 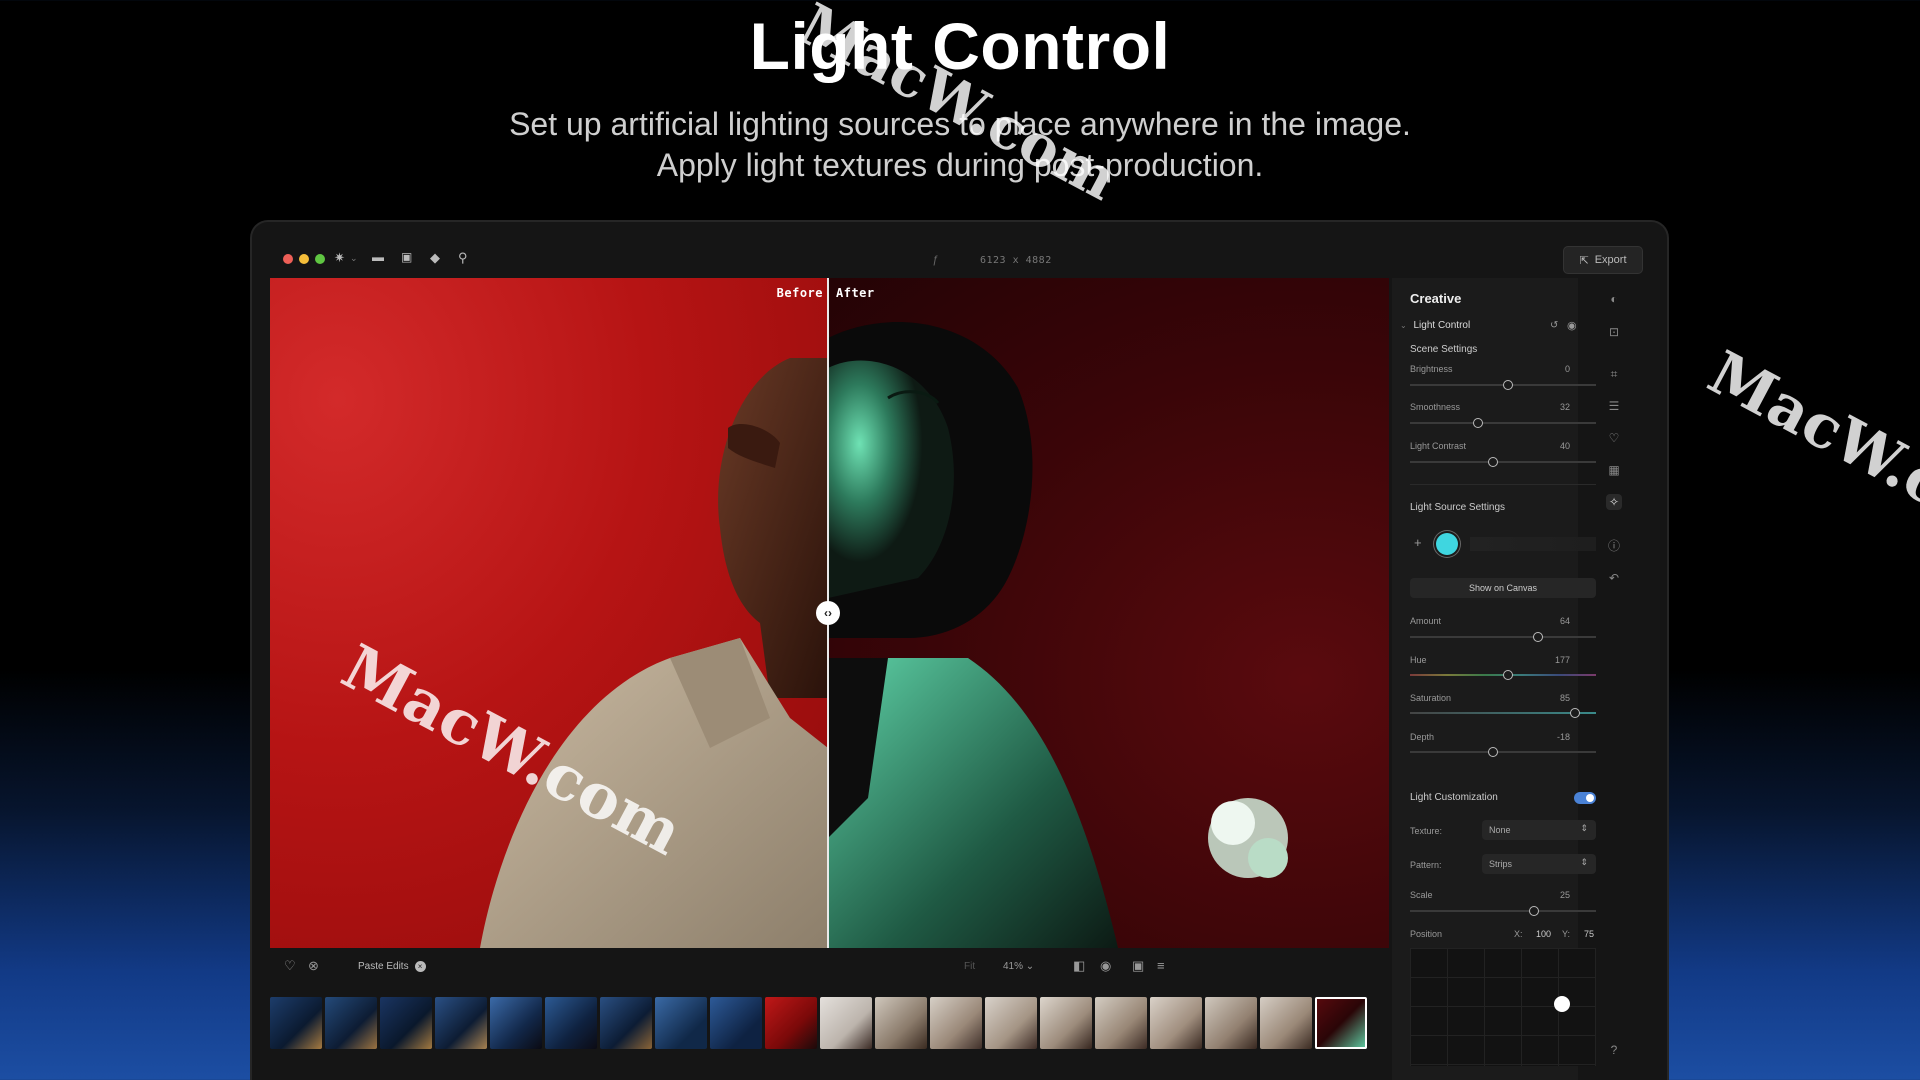 What do you see at coordinates (1161, 965) in the screenshot?
I see `sort-icon: ≡` at bounding box center [1161, 965].